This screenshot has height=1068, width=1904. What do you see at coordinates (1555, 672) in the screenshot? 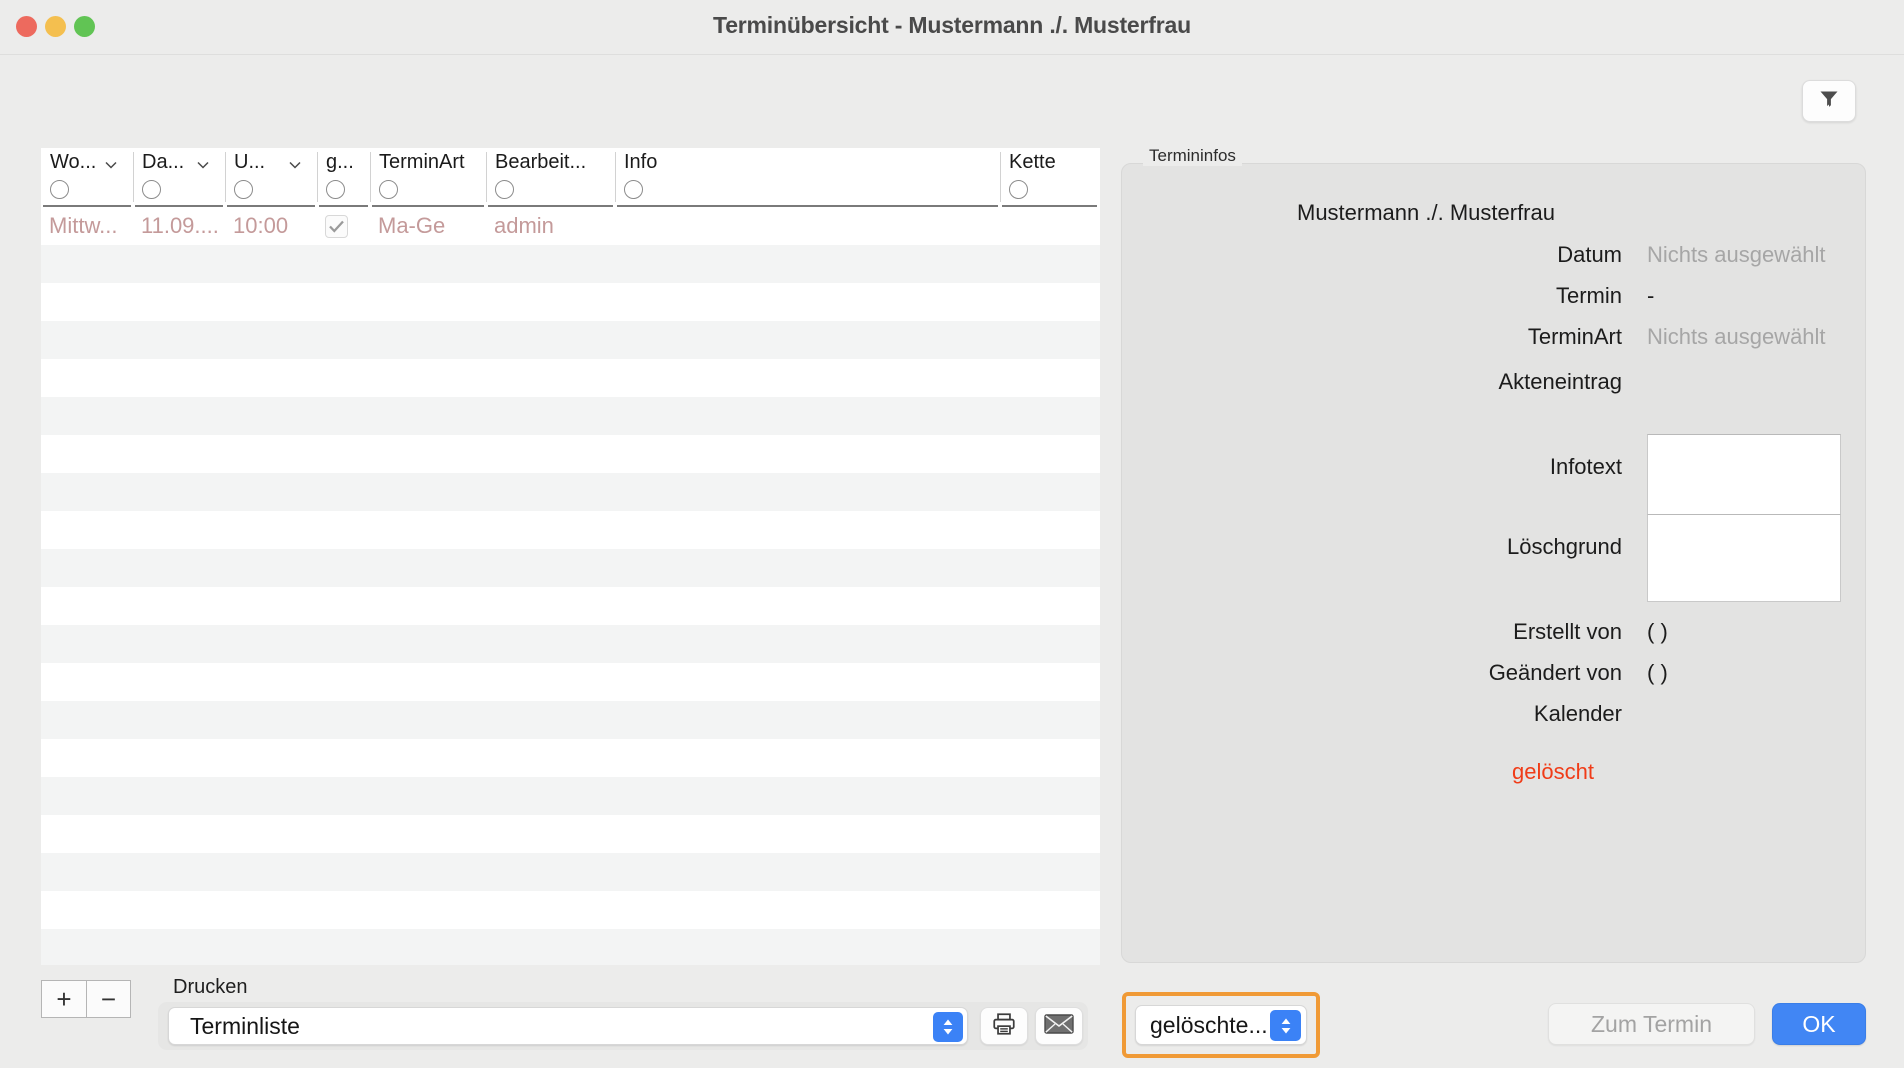
I see `field-label: Geändert von` at bounding box center [1555, 672].